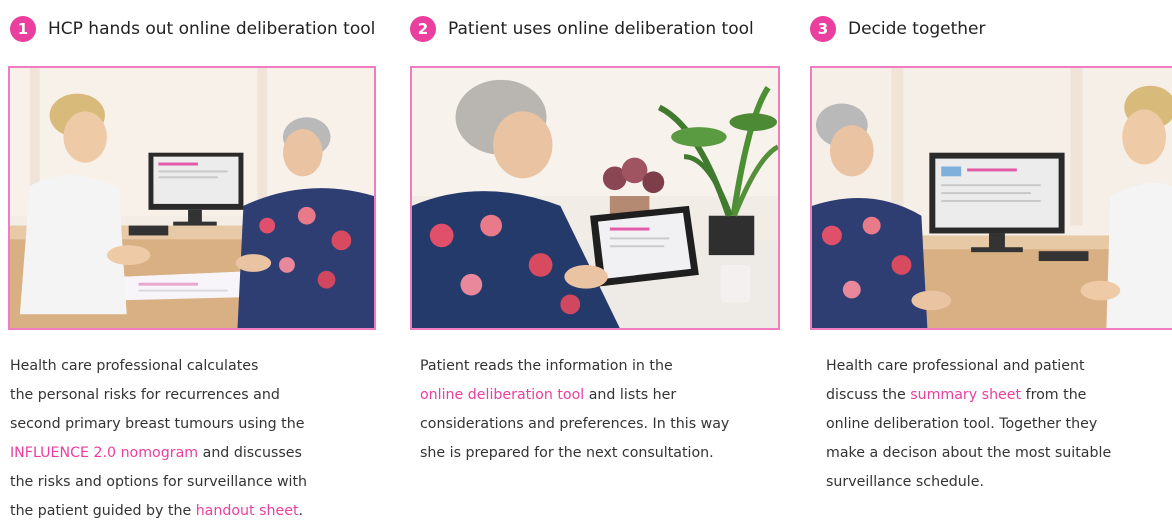  I want to click on step-title: HCP hands out online deliberation tool, so click(212, 29).